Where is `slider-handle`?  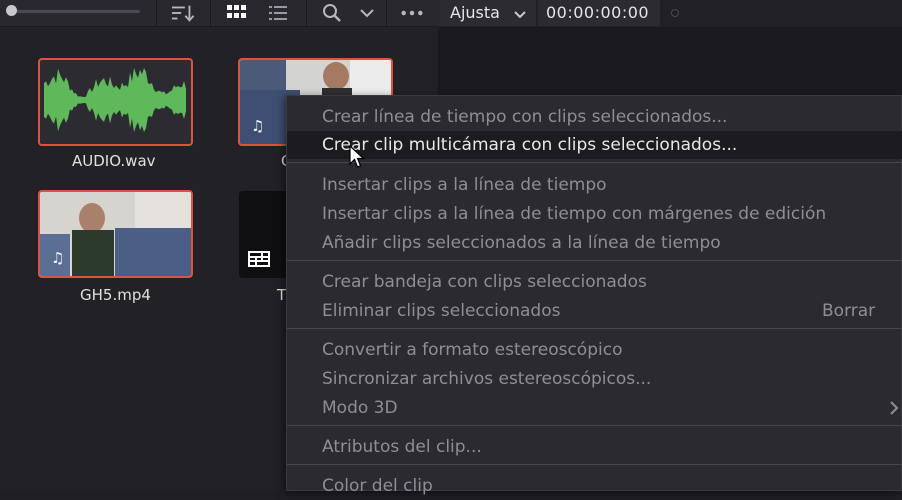 slider-handle is located at coordinates (11, 10).